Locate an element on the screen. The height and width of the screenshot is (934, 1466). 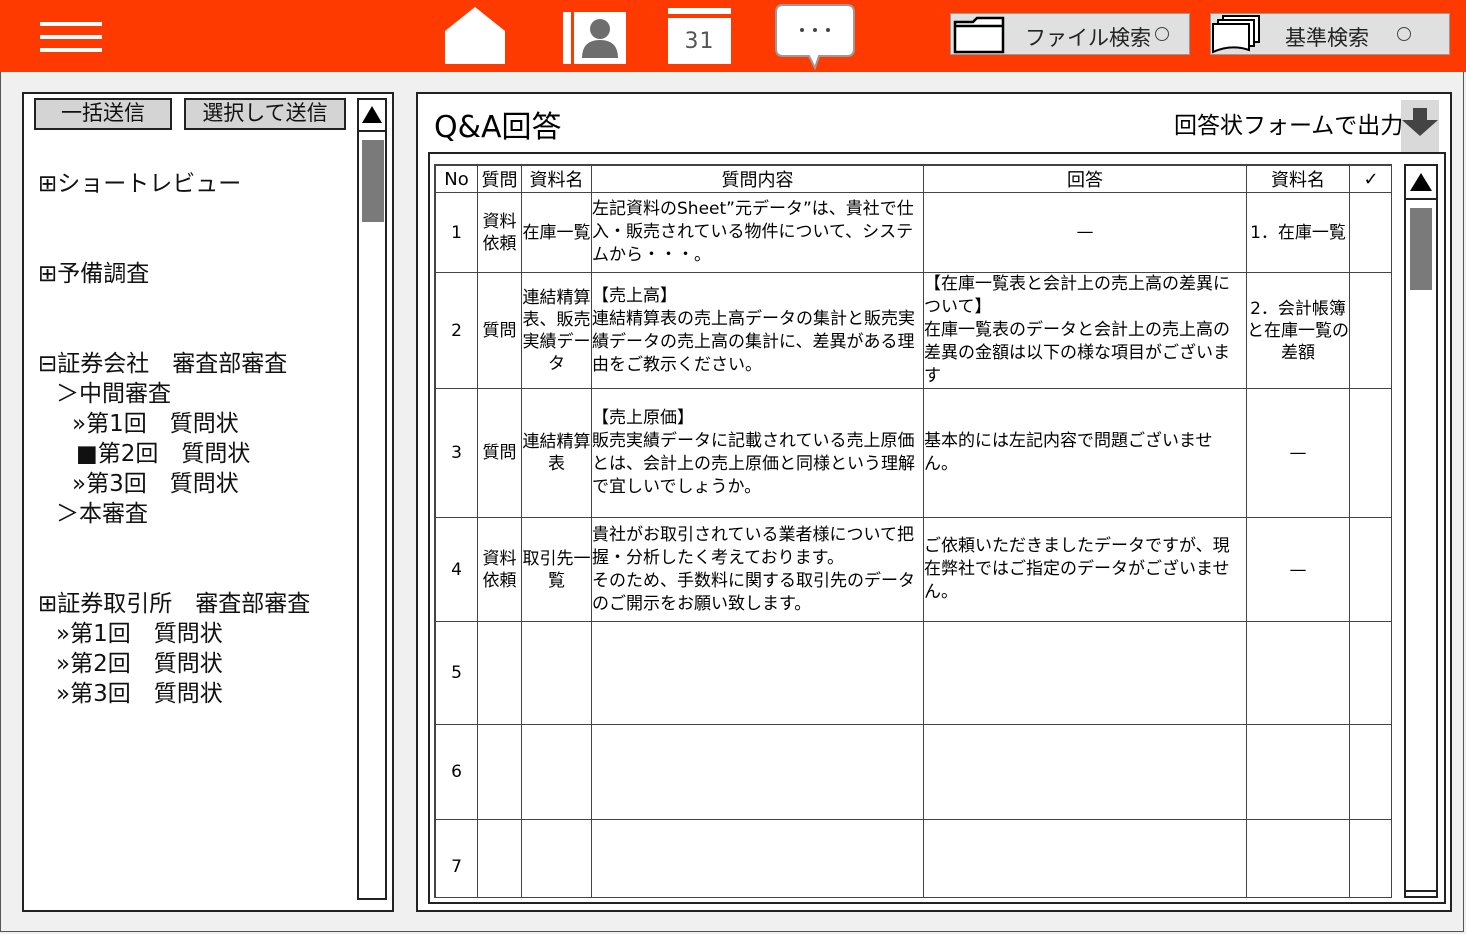
table-row: 6 is located at coordinates (913, 772).